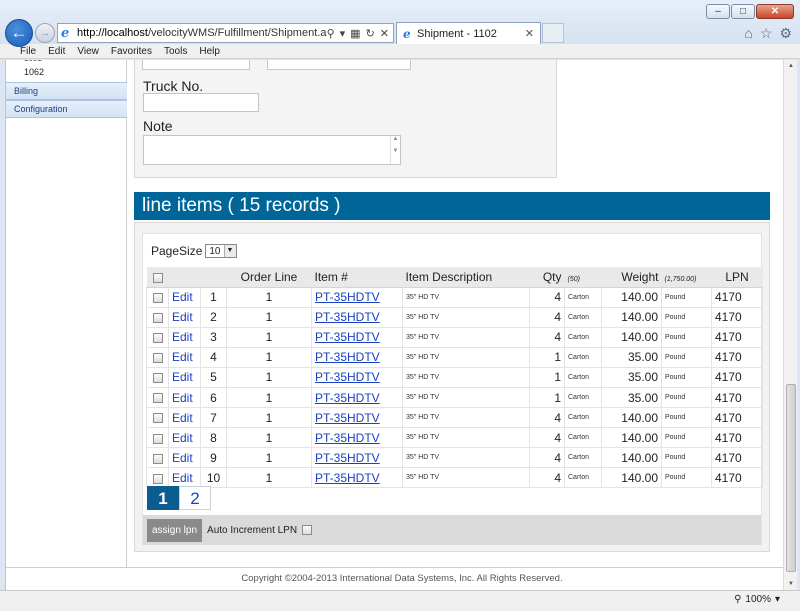  Describe the element at coordinates (529, 33) in the screenshot. I see `tab-close-icon: ✕` at that location.